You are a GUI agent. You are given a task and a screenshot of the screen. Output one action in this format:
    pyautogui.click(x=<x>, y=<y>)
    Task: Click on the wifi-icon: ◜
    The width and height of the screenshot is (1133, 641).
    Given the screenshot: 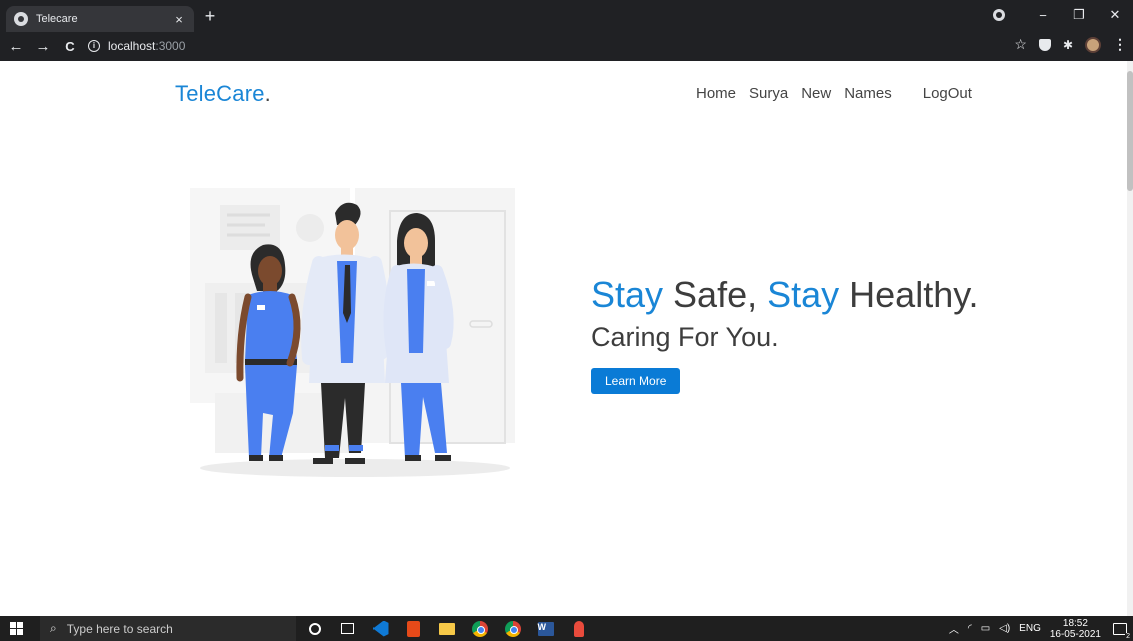 What is the action you would take?
    pyautogui.click(x=970, y=628)
    